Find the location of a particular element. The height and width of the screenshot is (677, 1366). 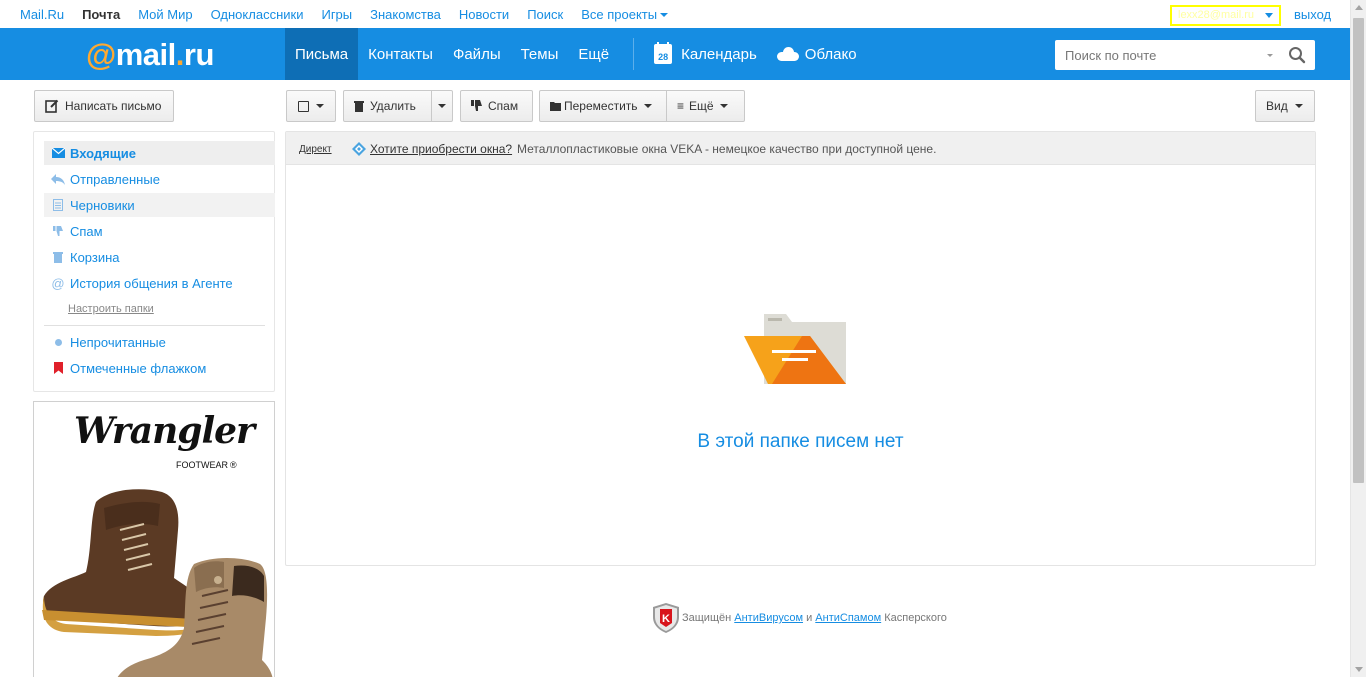

scrollbar-thumb is located at coordinates (1358, 250).